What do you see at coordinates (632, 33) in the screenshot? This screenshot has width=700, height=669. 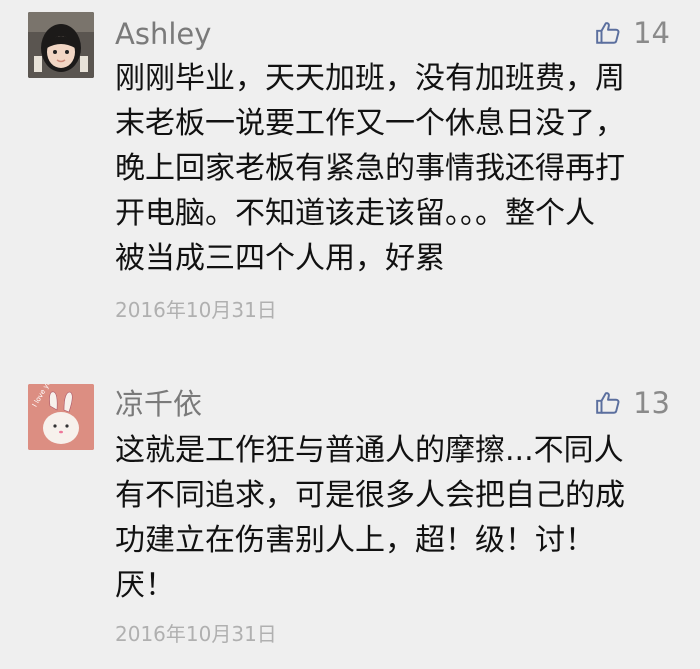 I see `like-button: 14` at bounding box center [632, 33].